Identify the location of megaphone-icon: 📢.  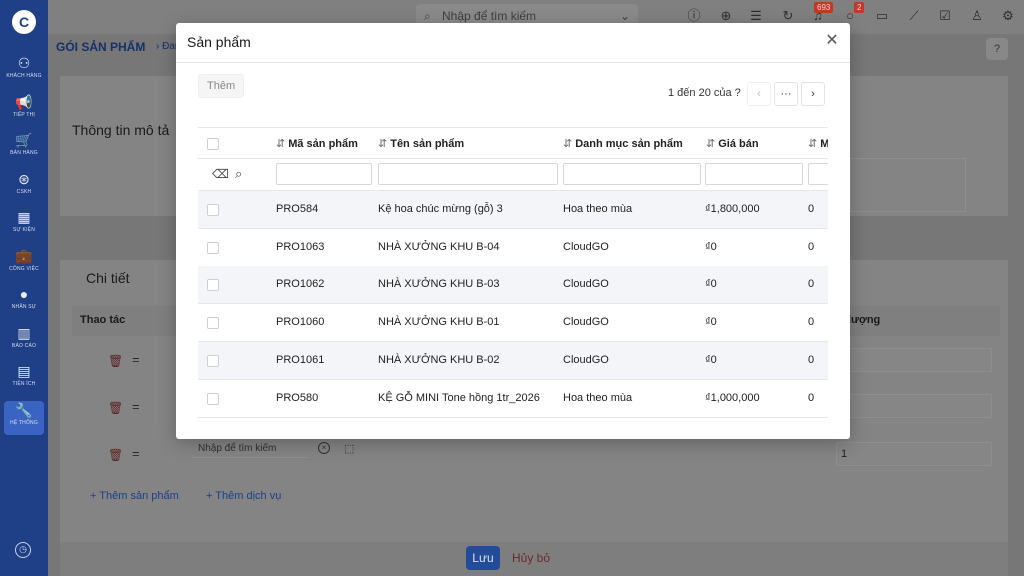
(24, 101).